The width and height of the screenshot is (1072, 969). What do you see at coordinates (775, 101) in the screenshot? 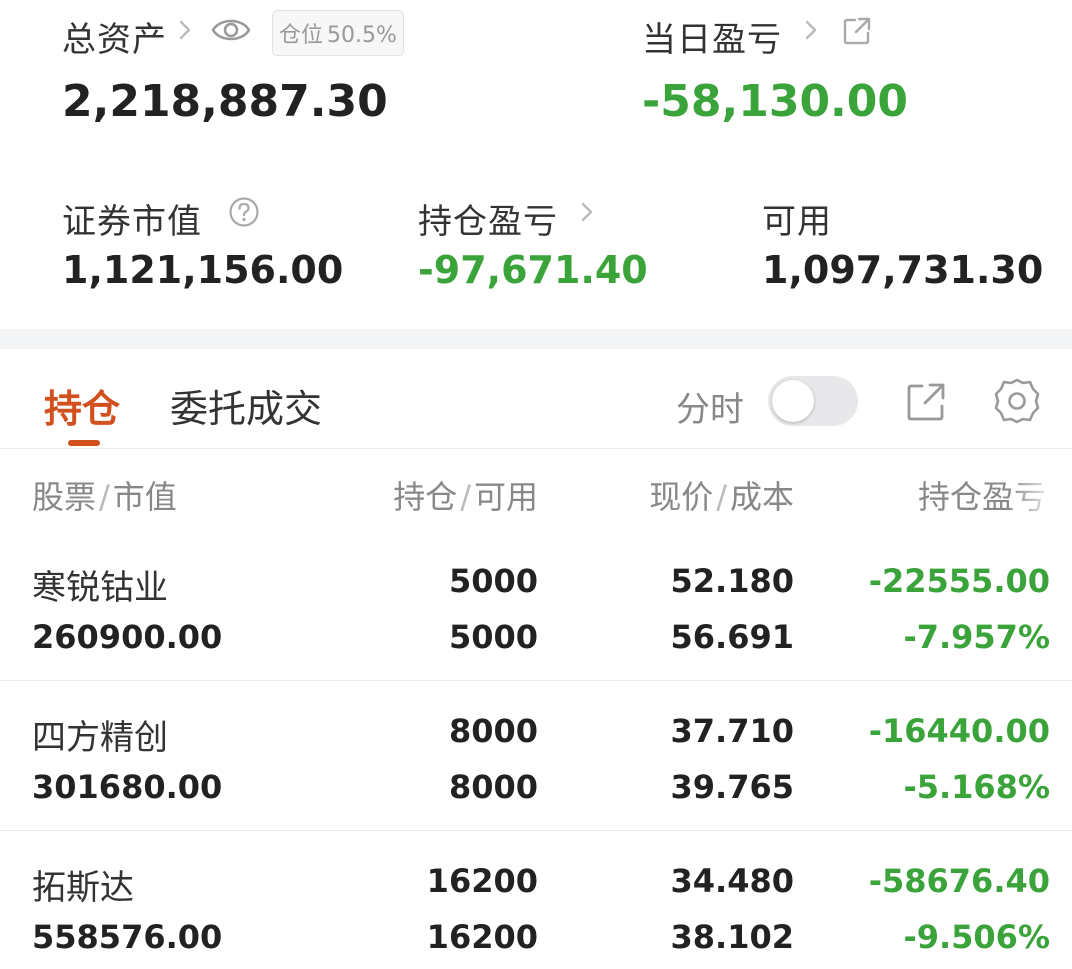
I see `daily-pnl-value: -58,130.00` at bounding box center [775, 101].